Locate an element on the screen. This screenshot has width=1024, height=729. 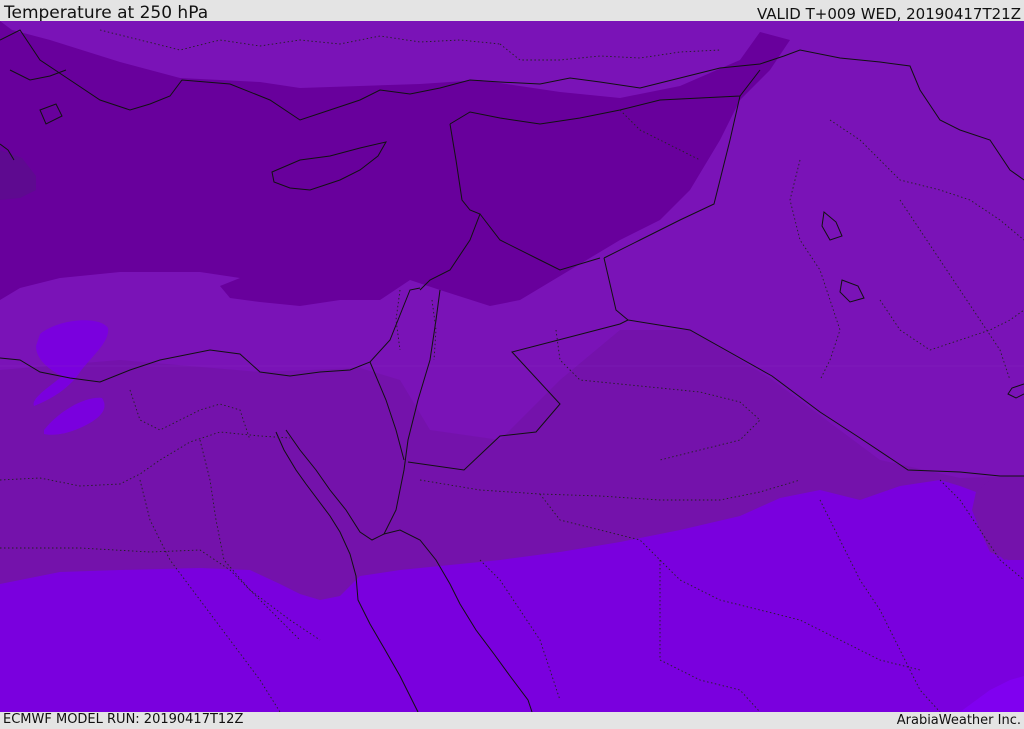
model-run-label: ECMWF MODEL RUN: 20190417T12Z is located at coordinates (123, 719).